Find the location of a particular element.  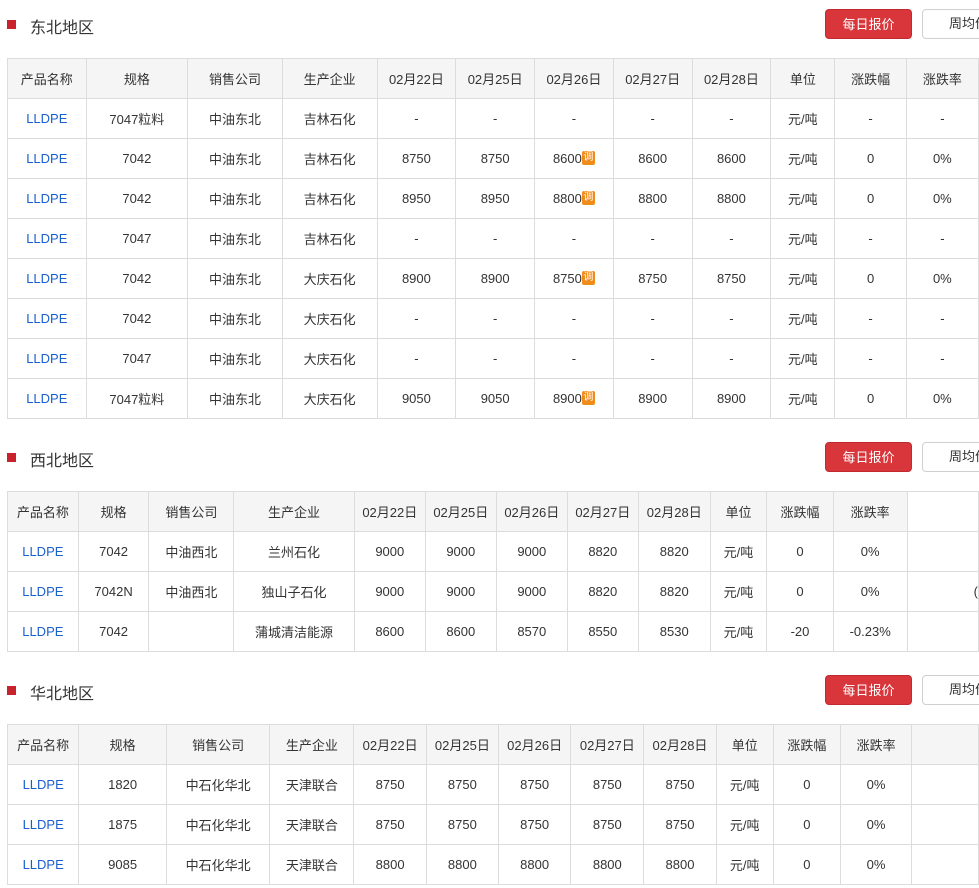

cell-value: 8750 is located at coordinates (567, 278).